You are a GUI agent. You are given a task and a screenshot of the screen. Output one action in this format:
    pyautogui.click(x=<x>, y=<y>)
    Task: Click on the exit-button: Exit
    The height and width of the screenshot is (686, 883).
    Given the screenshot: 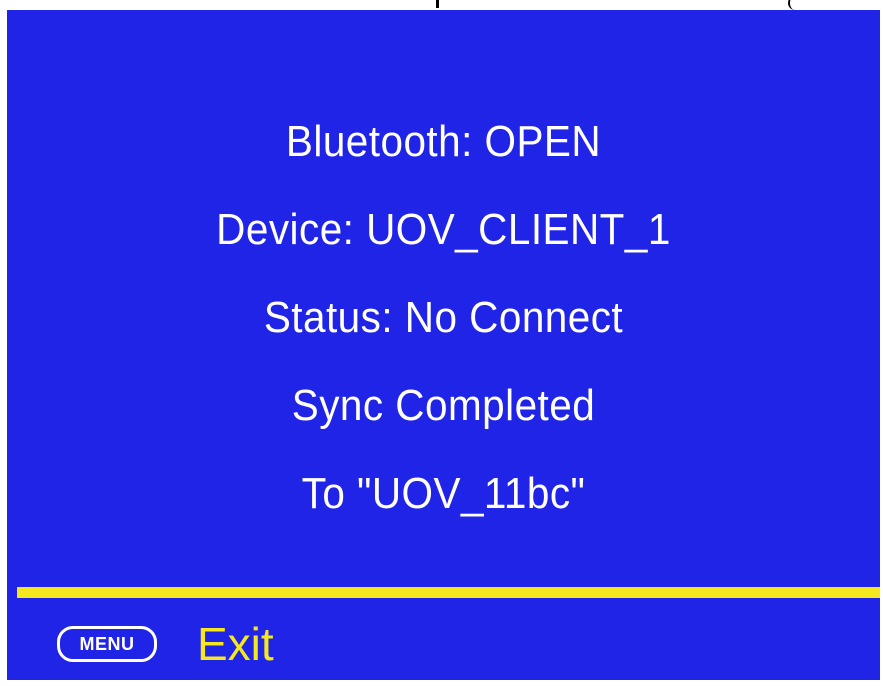 What is the action you would take?
    pyautogui.click(x=235, y=644)
    